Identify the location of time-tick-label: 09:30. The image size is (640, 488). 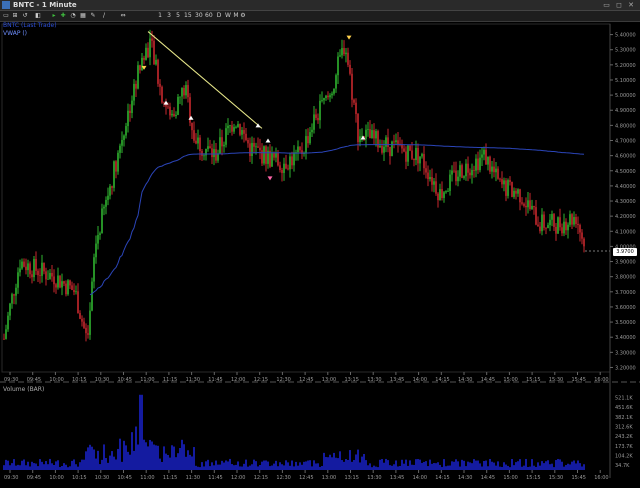
(11, 380).